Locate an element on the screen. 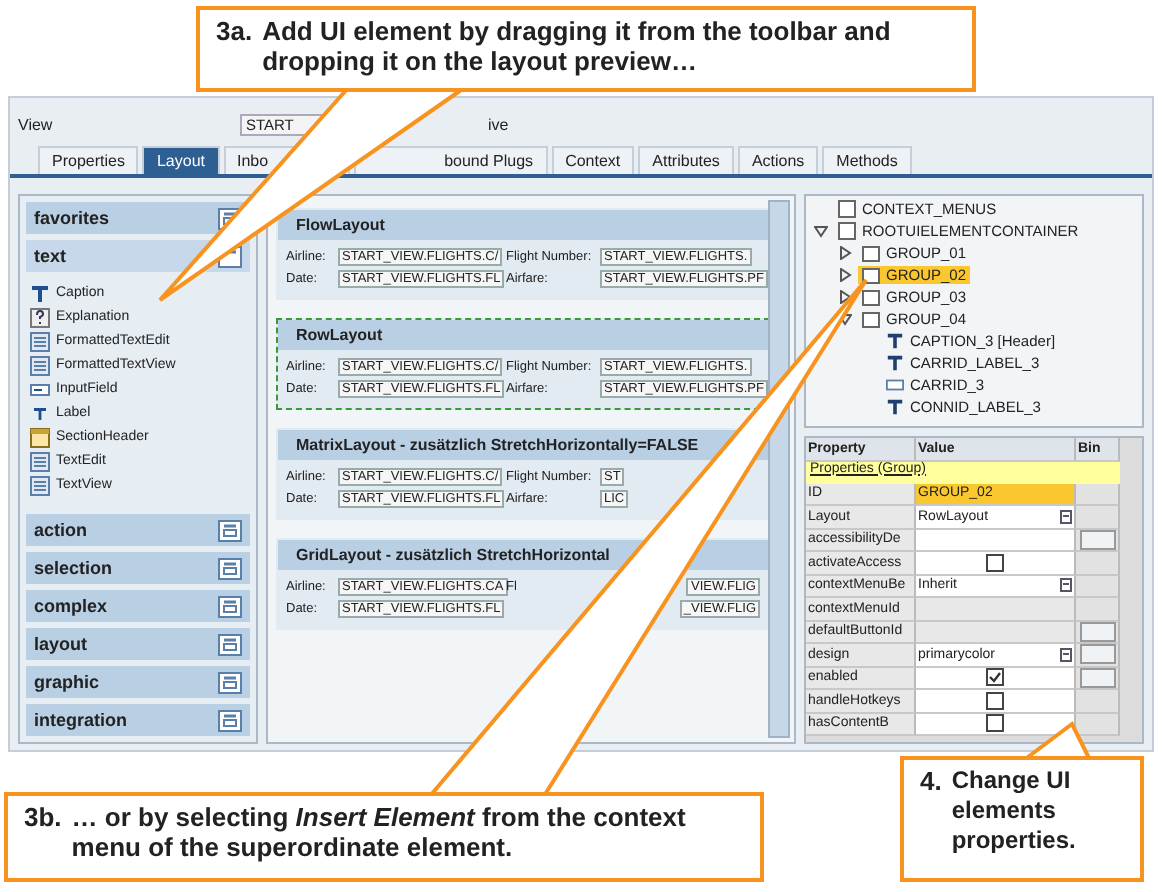 This screenshot has height=892, width=1162. tab: Properties is located at coordinates (88, 160).